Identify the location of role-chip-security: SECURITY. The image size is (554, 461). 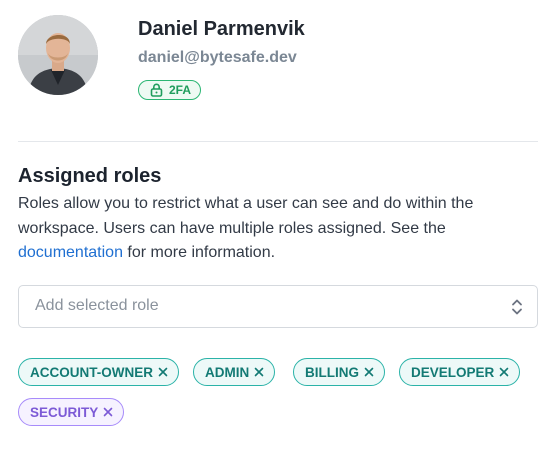
(71, 412).